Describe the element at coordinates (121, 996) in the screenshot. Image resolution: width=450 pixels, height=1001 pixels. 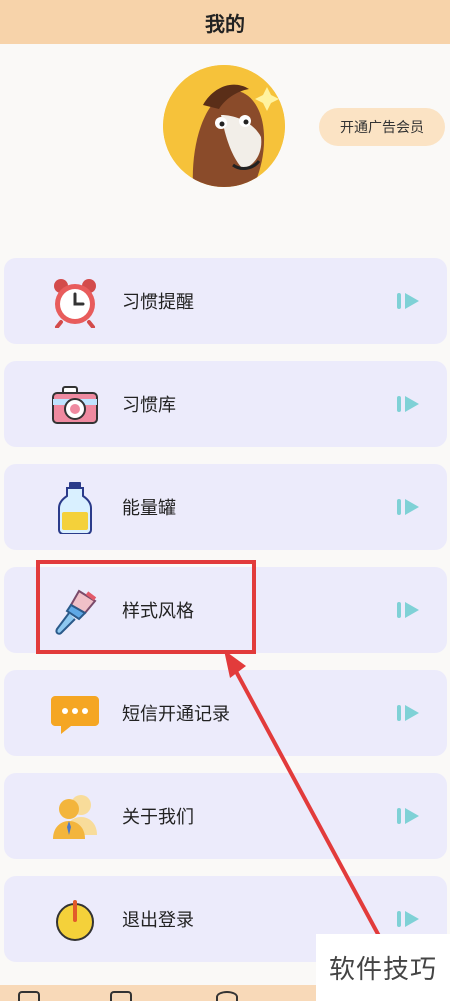
I see `list-icon` at that location.